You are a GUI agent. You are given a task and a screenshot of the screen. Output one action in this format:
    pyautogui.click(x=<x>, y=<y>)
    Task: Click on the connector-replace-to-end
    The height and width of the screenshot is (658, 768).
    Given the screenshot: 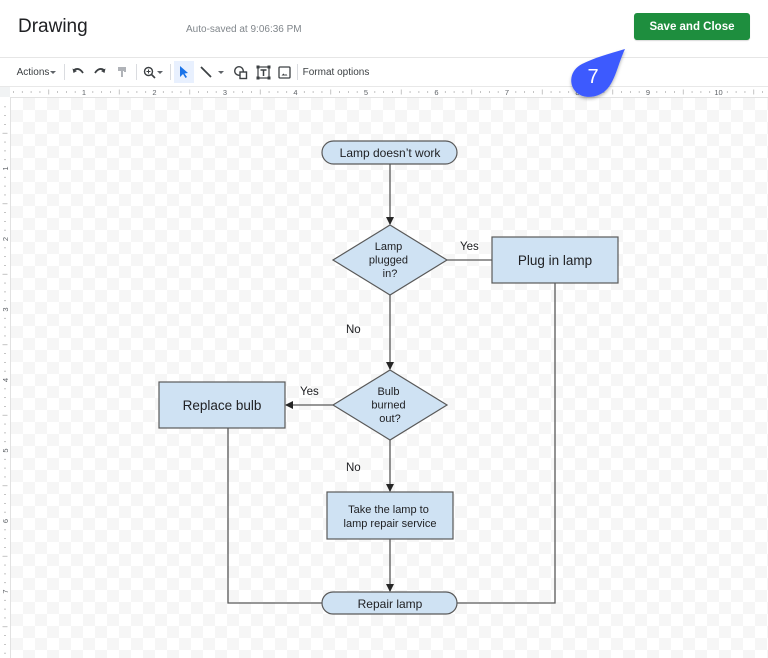 What is the action you would take?
    pyautogui.click(x=274, y=516)
    